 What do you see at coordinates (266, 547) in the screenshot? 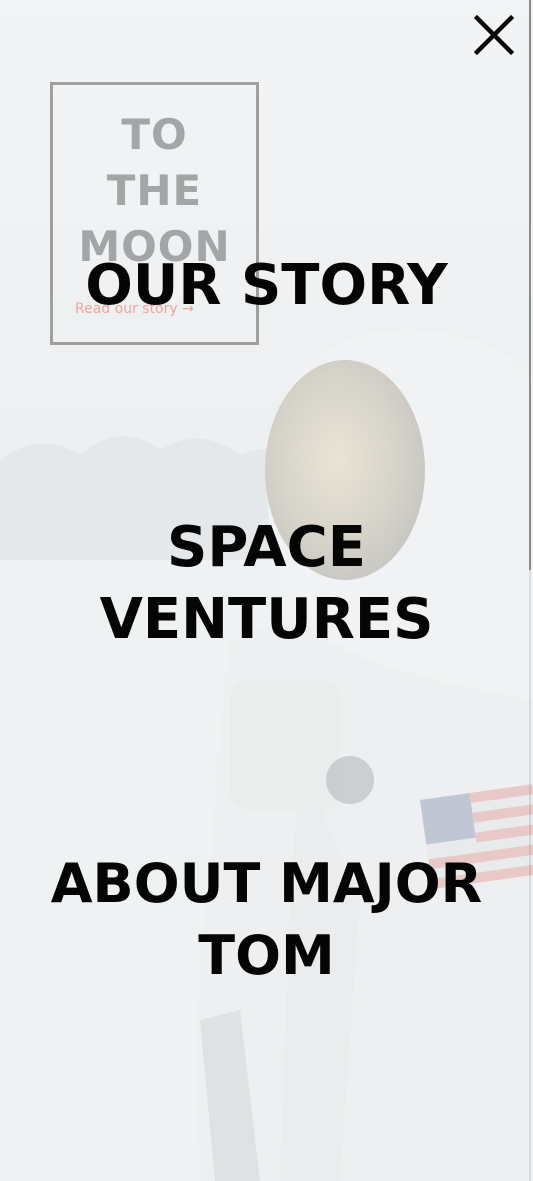
I see `menu-item-label: SPACE` at bounding box center [266, 547].